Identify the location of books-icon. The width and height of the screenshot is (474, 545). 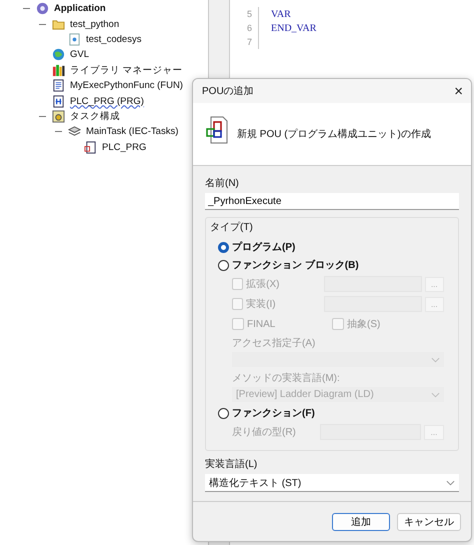
(58, 70).